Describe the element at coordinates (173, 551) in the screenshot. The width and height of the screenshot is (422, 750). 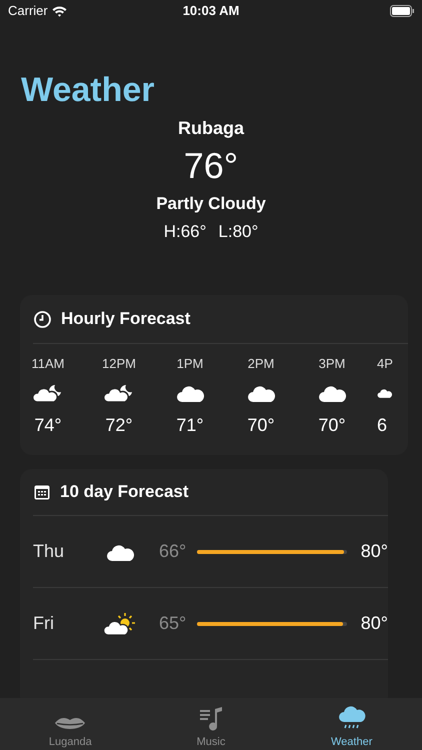
I see `low-temperature: 66°` at that location.